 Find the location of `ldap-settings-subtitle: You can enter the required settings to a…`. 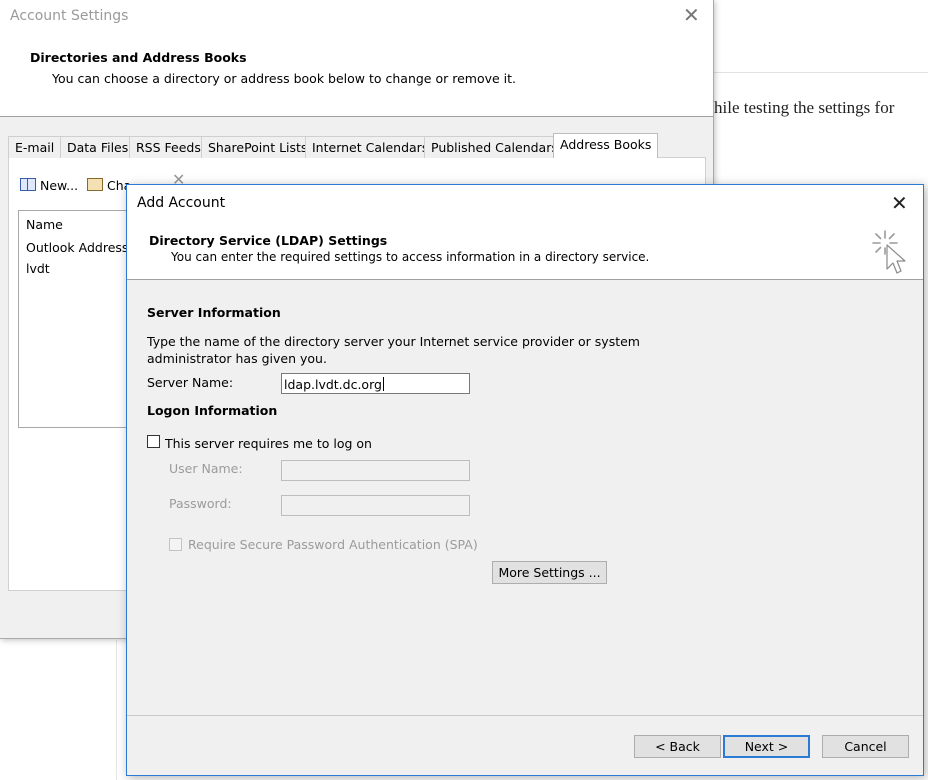

ldap-settings-subtitle: You can enter the required settings to a… is located at coordinates (410, 257).